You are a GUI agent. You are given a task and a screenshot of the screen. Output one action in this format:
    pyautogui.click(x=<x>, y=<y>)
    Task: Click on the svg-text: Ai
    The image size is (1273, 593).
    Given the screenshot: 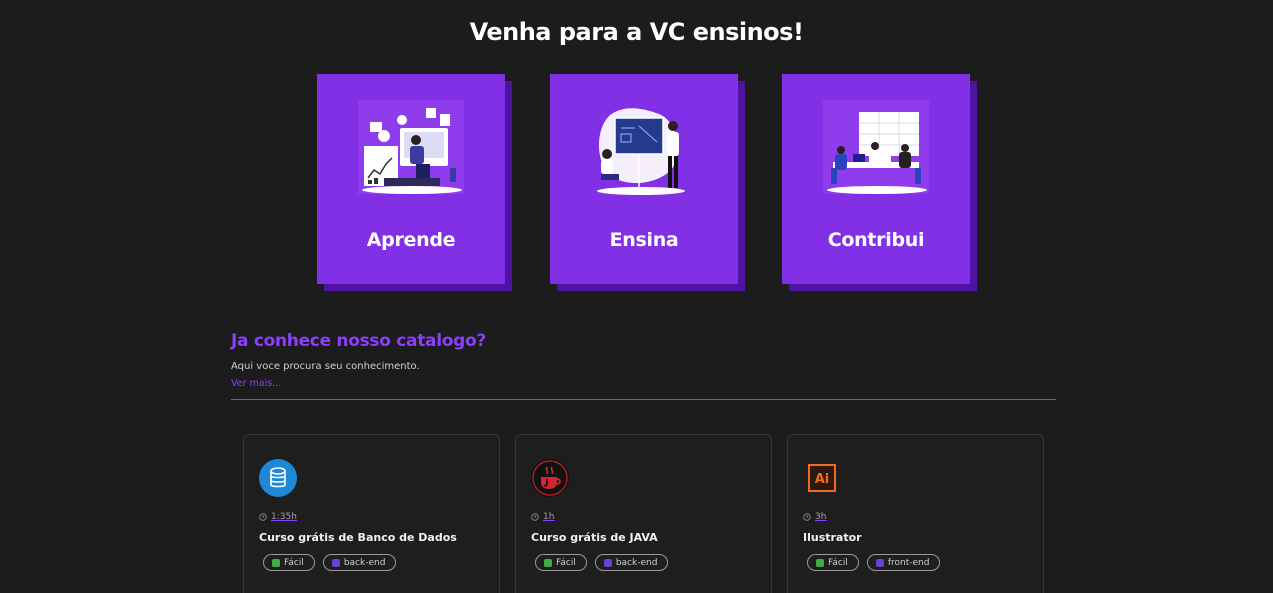 What is the action you would take?
    pyautogui.click(x=822, y=479)
    